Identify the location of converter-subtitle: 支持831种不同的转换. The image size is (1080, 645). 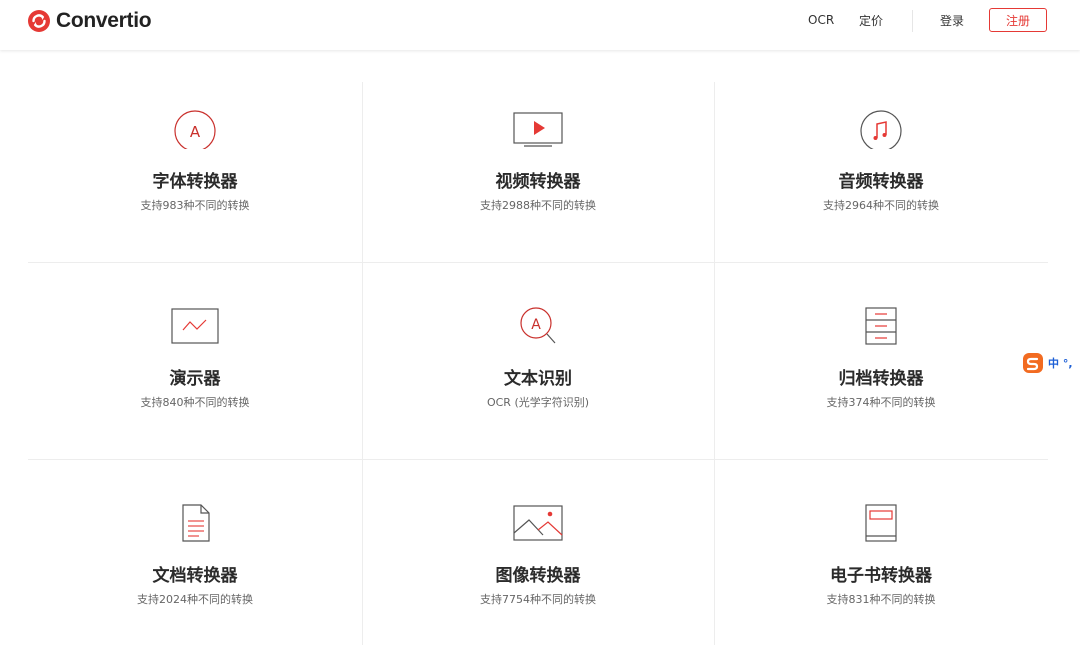
(881, 599).